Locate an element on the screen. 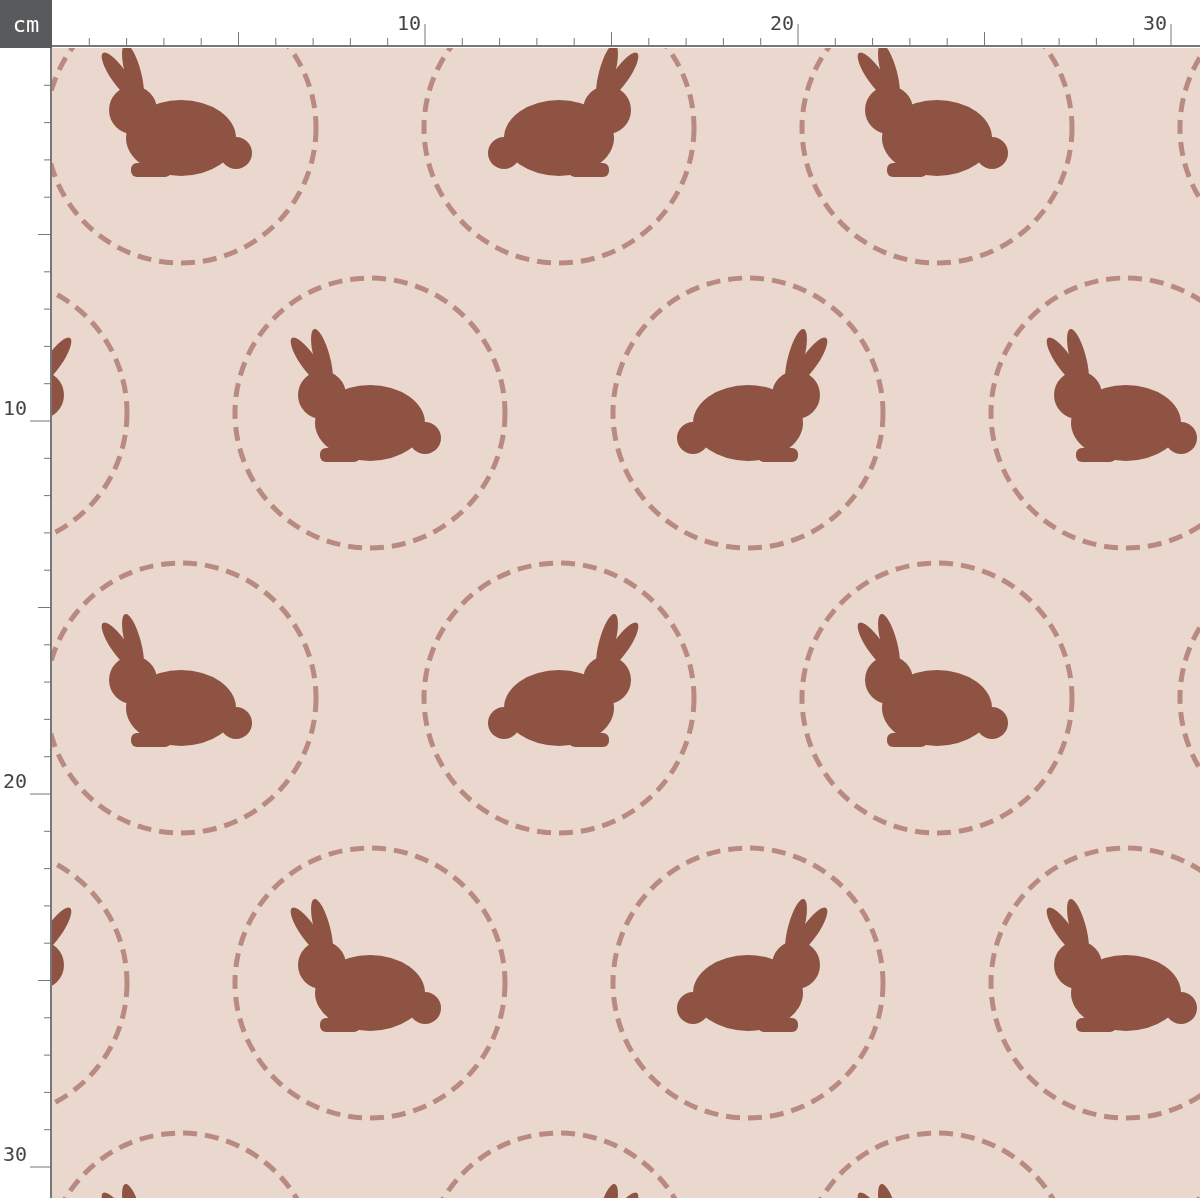 This screenshot has width=1200, height=1198. unit-label: cm is located at coordinates (26, 24).